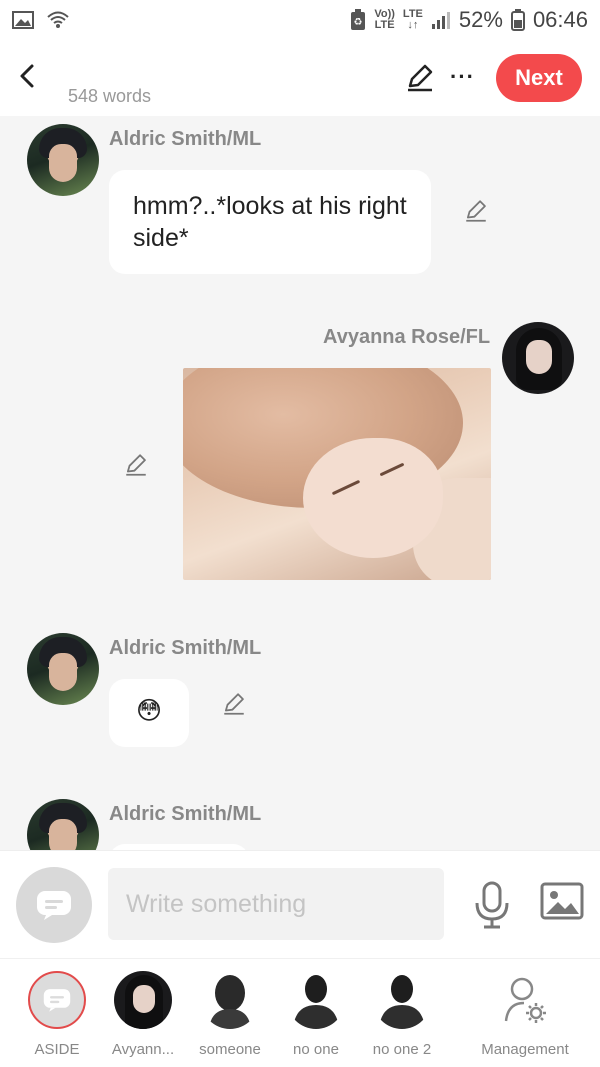 This screenshot has width=600, height=1067. I want to click on aside-avatar, so click(57, 1000).